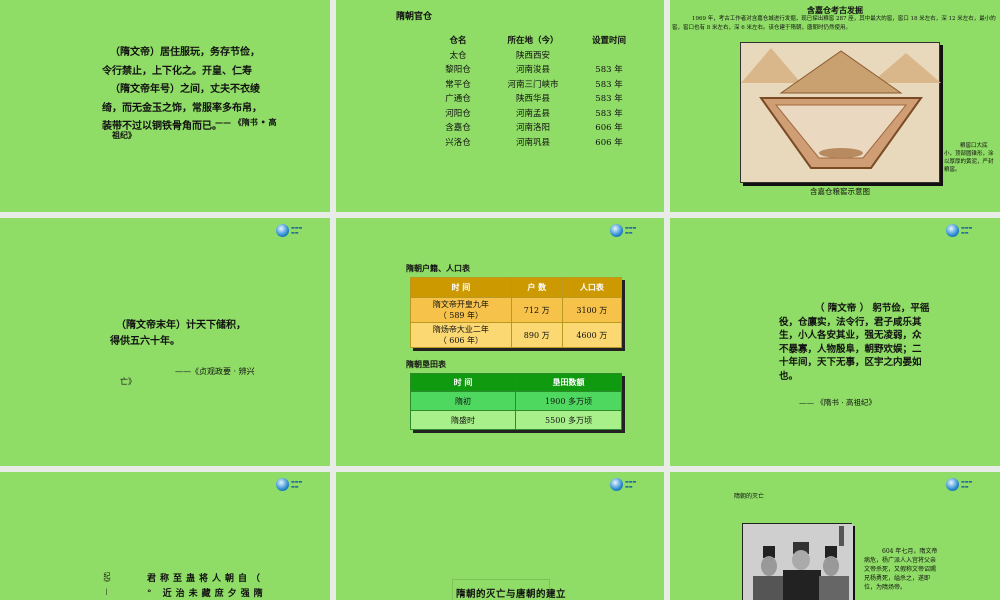  I want to click on table-title: 隋朝户籍、人口表, so click(438, 268).